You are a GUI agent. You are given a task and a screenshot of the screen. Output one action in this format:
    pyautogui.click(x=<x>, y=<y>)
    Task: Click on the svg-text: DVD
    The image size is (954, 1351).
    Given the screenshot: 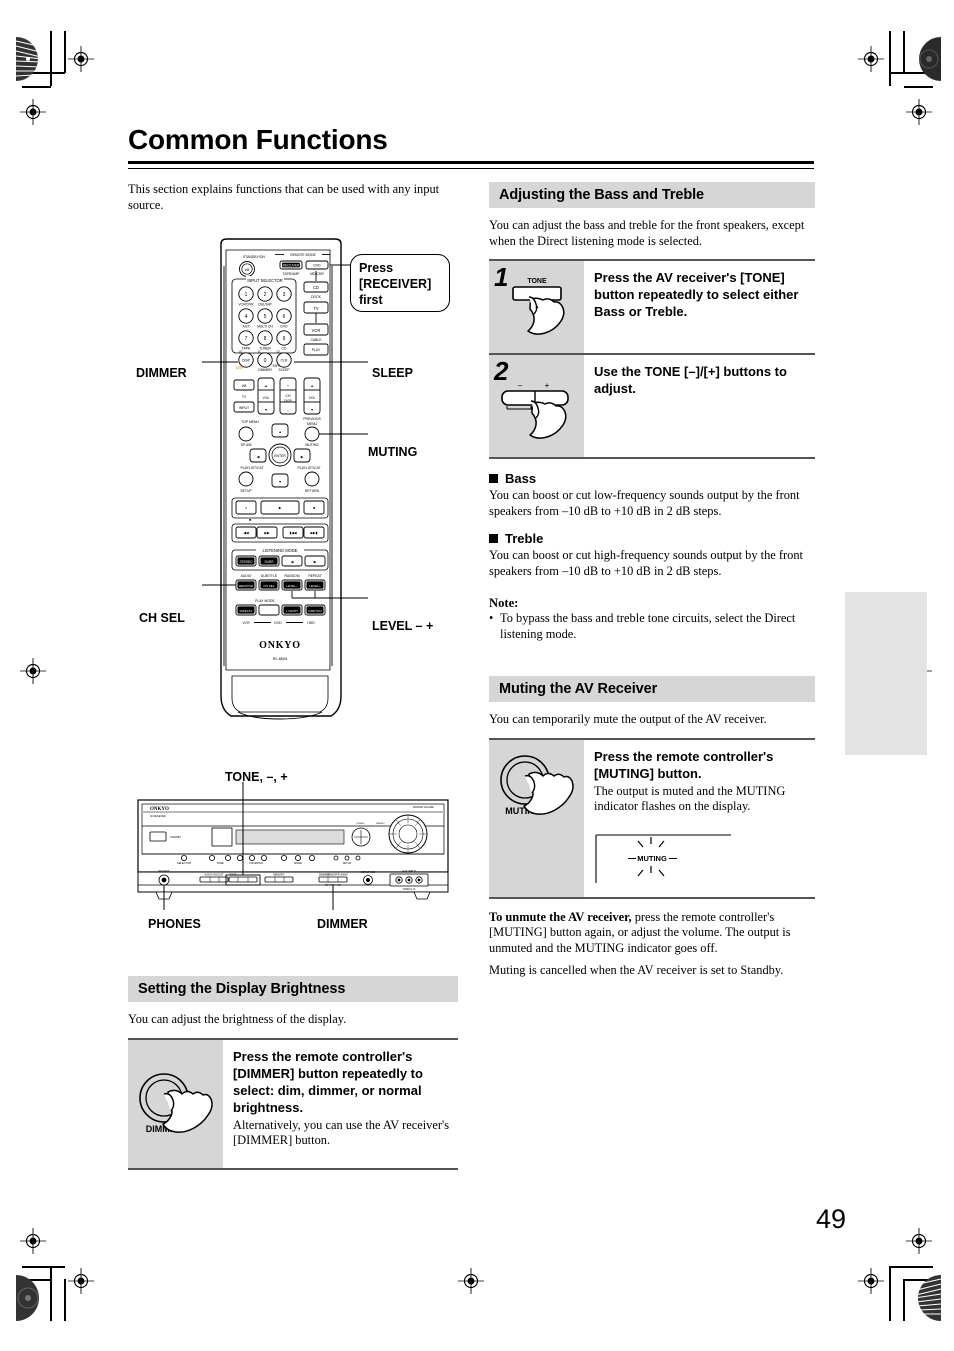 What is the action you would take?
    pyautogui.click(x=317, y=266)
    